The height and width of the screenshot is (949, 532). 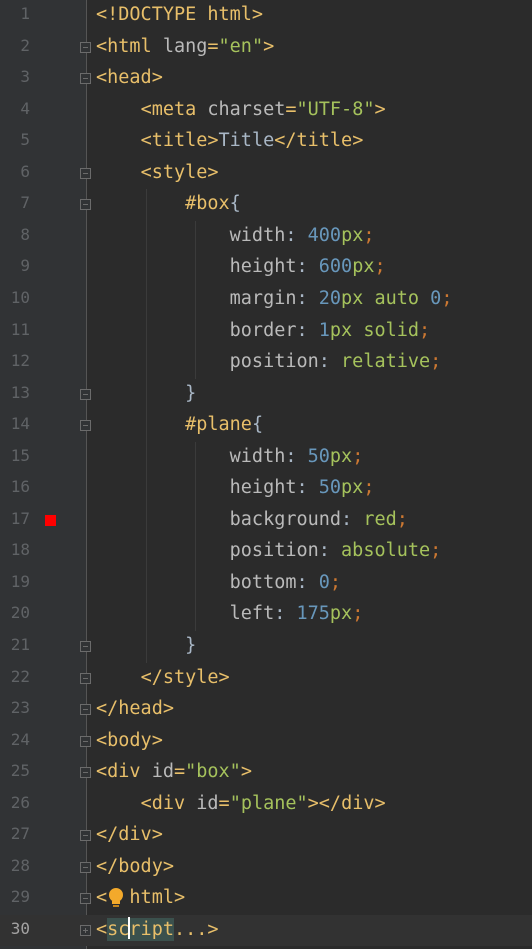 I want to click on line-number: 9, so click(x=15, y=265).